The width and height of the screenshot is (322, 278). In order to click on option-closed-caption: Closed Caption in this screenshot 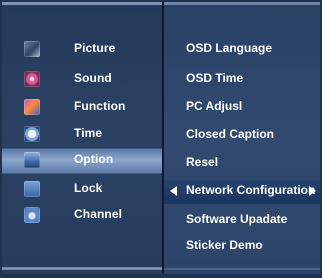, I will do `click(242, 135)`.